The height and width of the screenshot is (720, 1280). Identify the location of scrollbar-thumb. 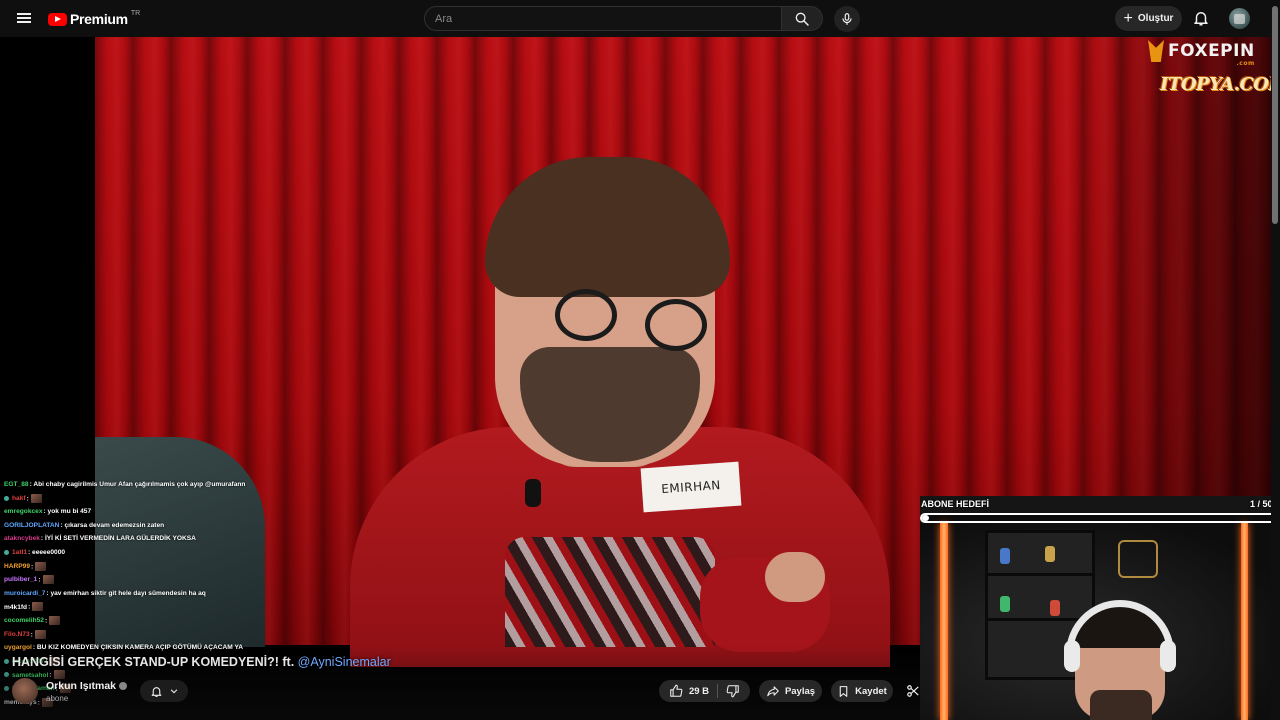
(1275, 115).